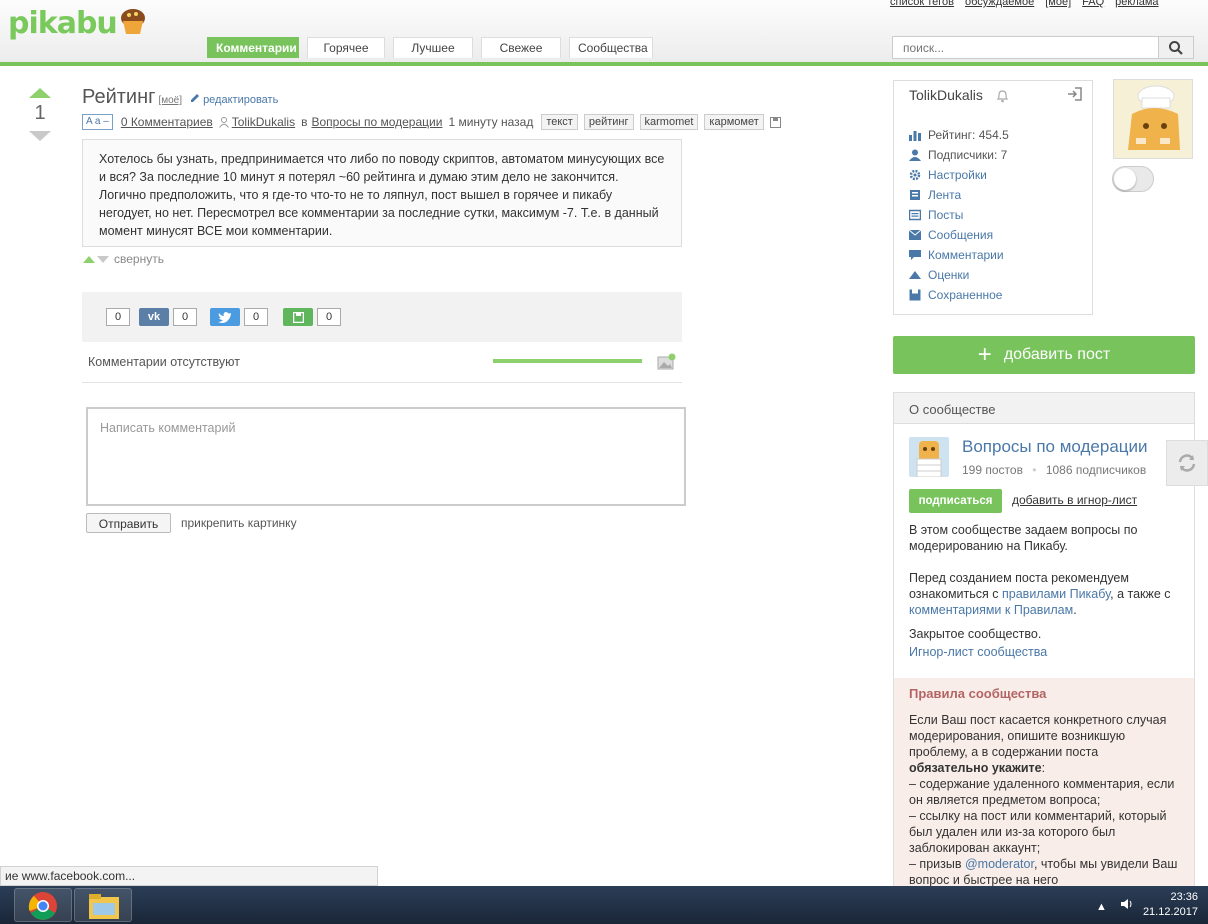 This screenshot has height=924, width=1208. I want to click on taskbar-chrome, so click(43, 905).